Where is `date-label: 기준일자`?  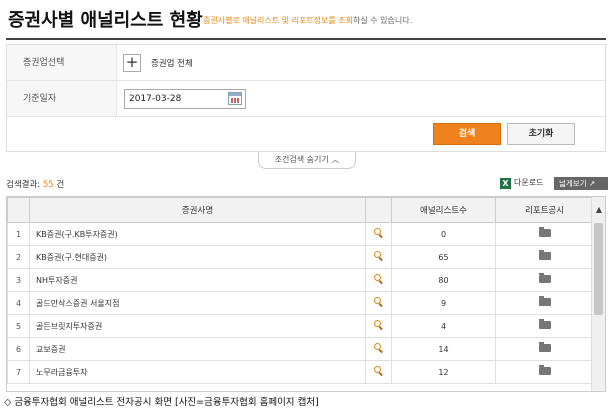 date-label: 기준일자 is located at coordinates (62, 98).